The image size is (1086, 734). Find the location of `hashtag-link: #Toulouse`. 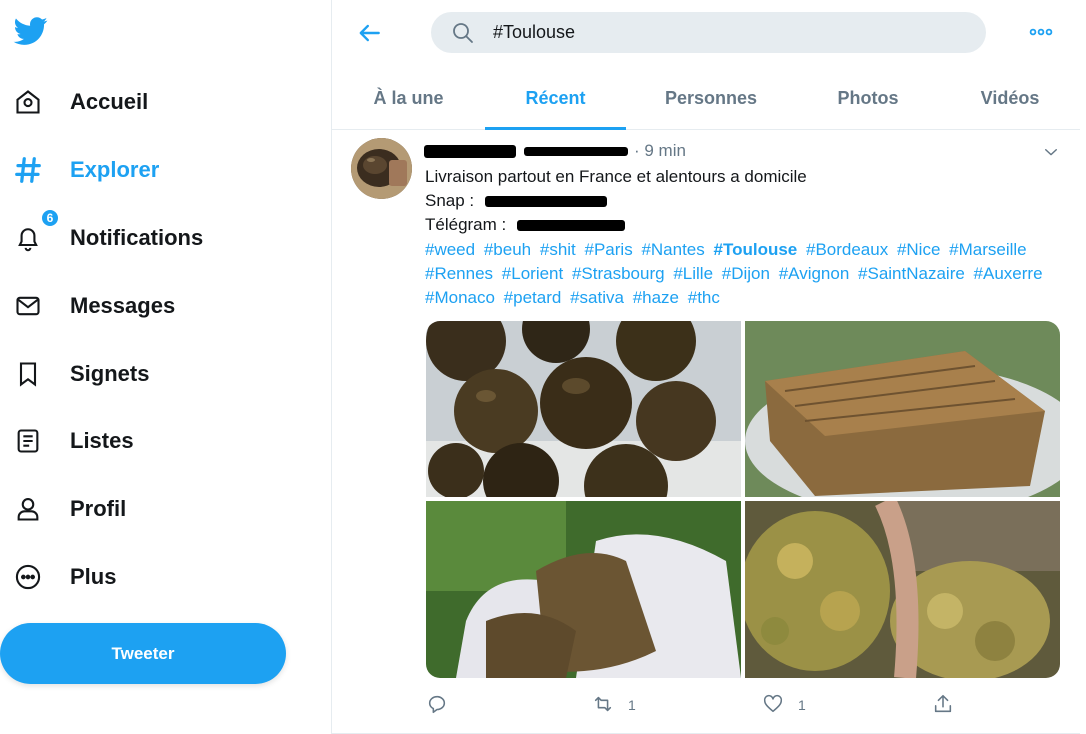

hashtag-link: #Toulouse is located at coordinates (756, 249).